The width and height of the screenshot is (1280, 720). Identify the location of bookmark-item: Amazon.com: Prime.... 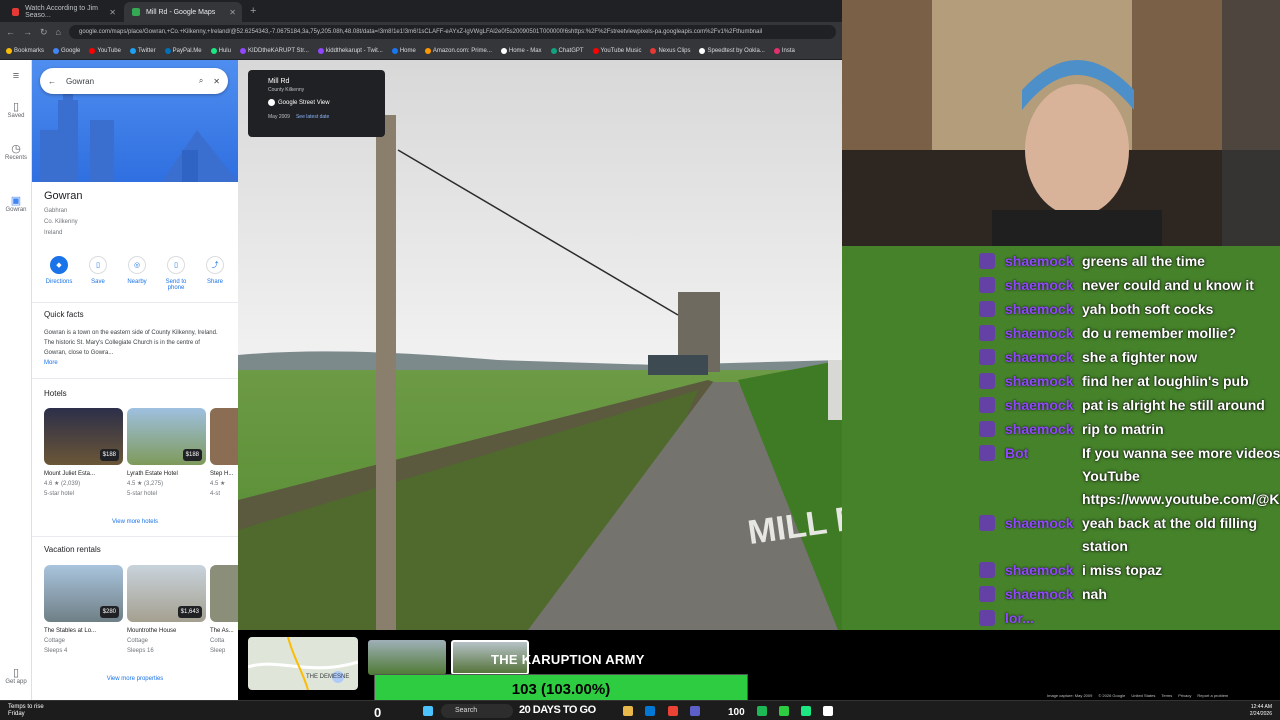
(458, 50).